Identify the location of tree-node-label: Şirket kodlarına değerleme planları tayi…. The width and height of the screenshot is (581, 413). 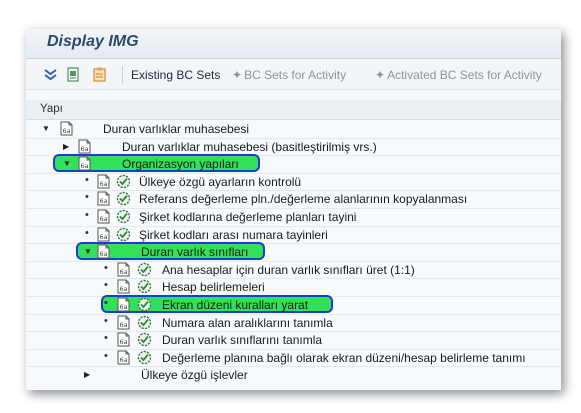
(248, 217).